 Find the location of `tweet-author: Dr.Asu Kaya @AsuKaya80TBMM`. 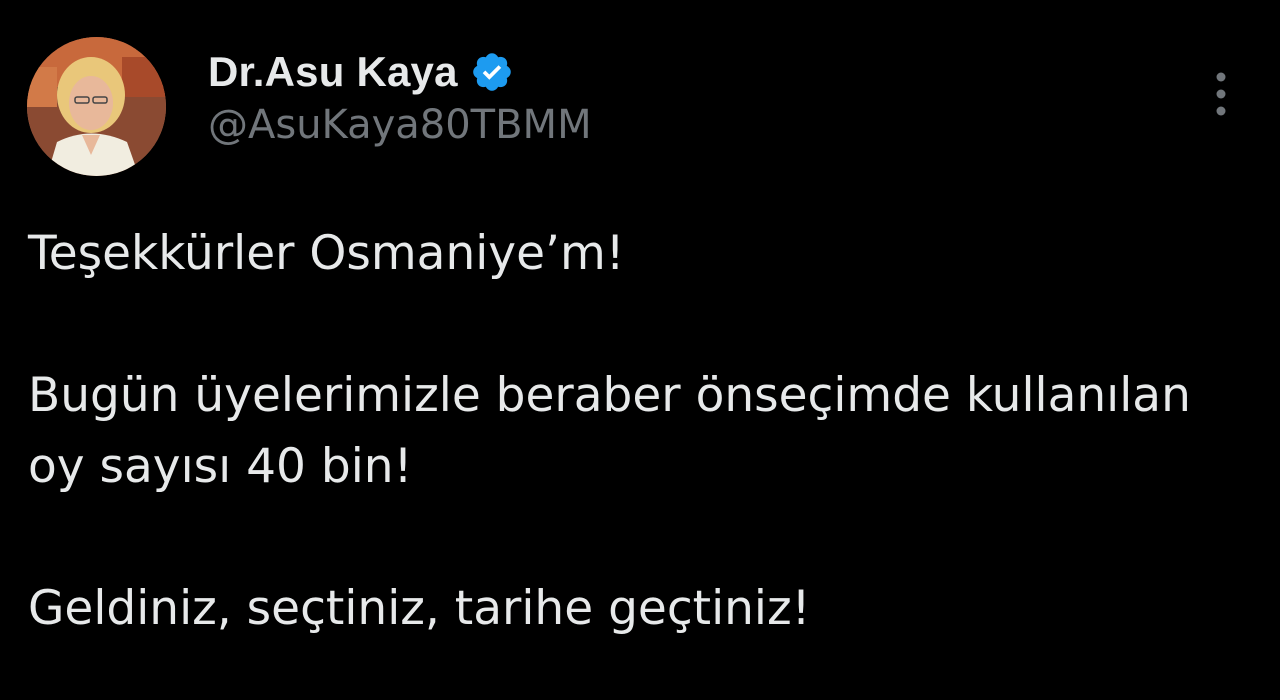

tweet-author: Dr.Asu Kaya @AsuKaya80TBMM is located at coordinates (400, 98).